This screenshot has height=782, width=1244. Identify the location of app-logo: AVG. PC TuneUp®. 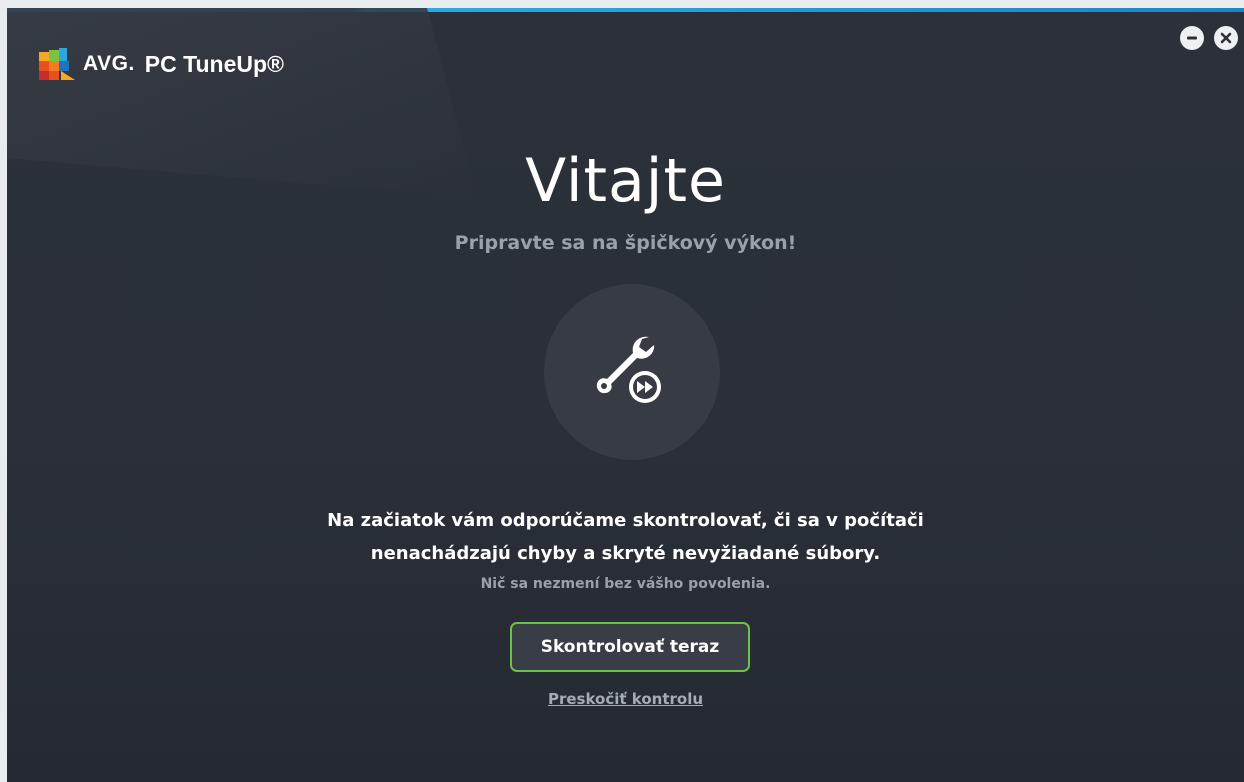
(160, 64).